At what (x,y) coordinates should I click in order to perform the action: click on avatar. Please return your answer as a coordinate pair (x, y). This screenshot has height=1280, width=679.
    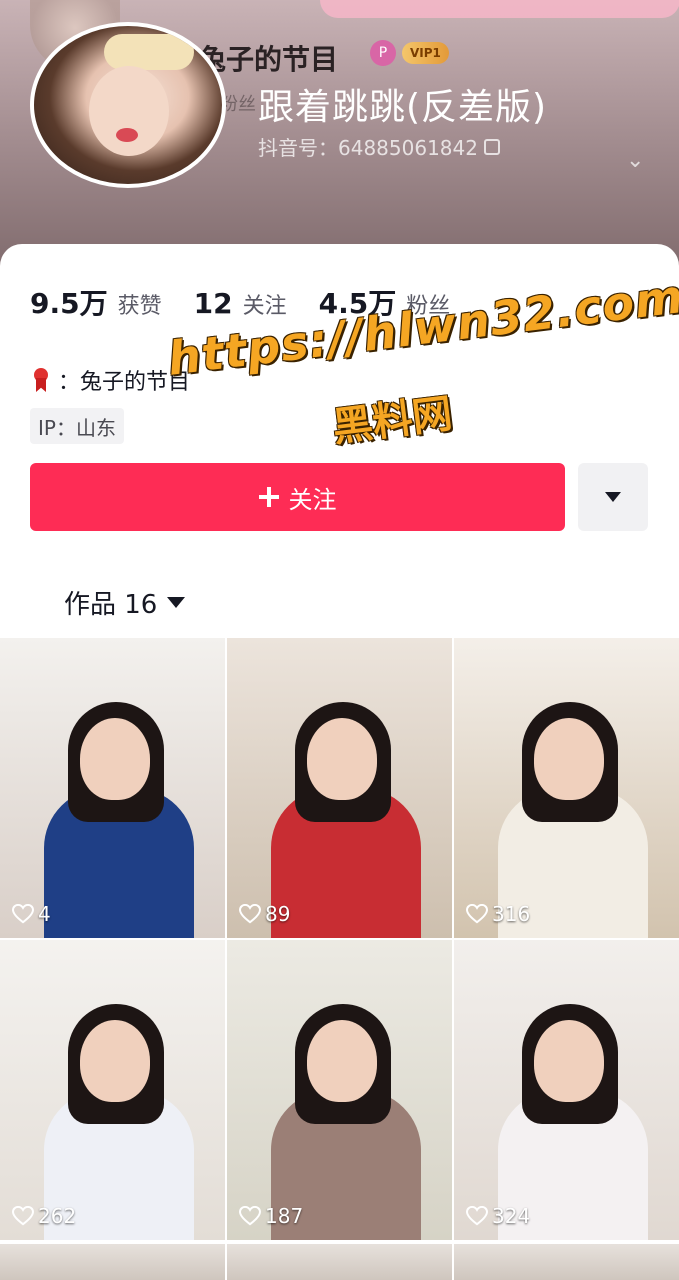
    Looking at the image, I should click on (128, 105).